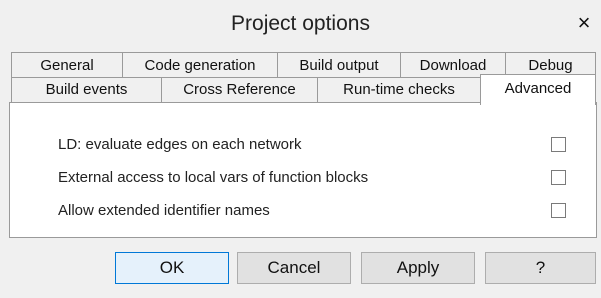 The image size is (601, 298). I want to click on tab-build-events: Build events, so click(86, 90).